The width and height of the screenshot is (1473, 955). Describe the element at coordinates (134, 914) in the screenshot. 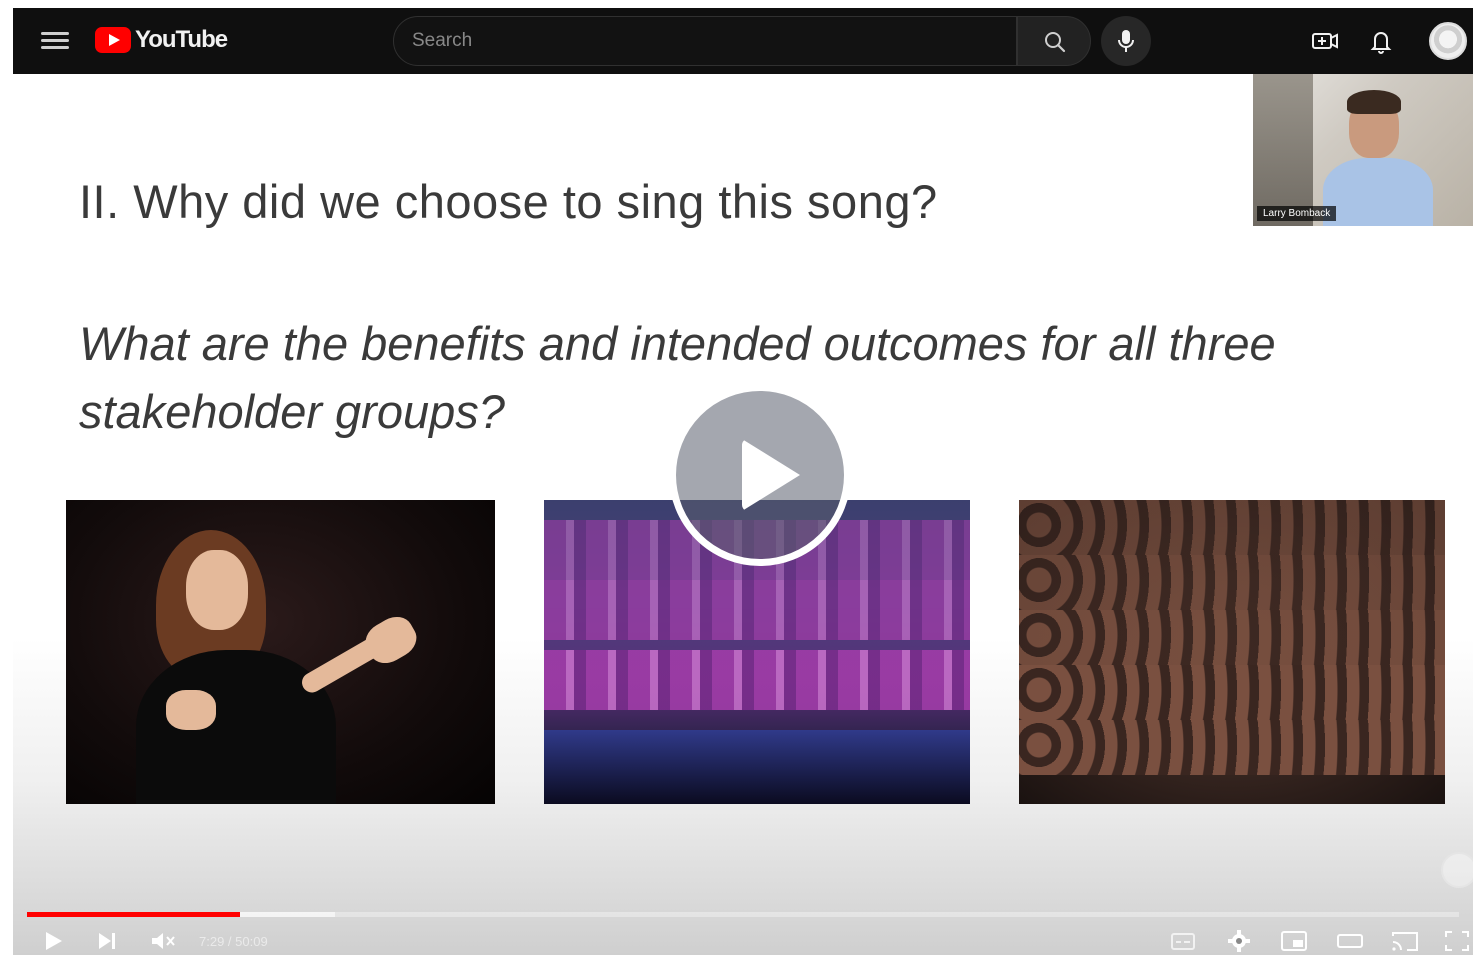

I see `progress-played` at that location.